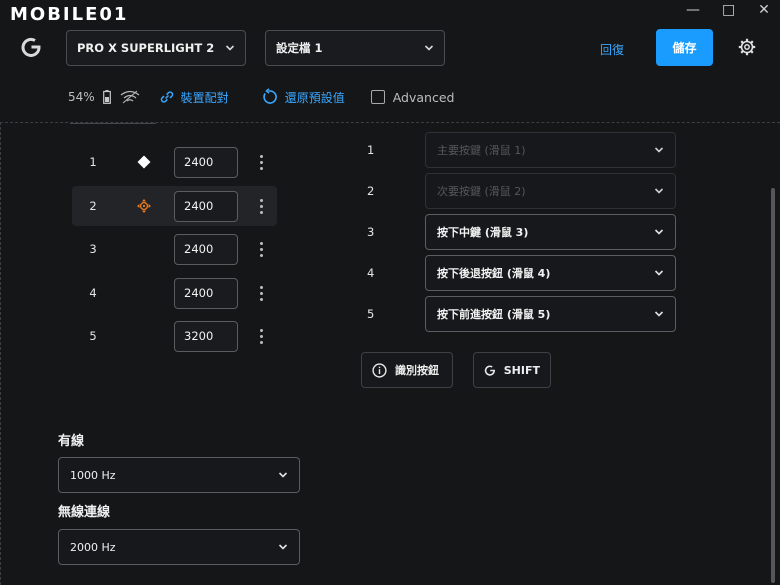 The height and width of the screenshot is (585, 780). What do you see at coordinates (0, 353) in the screenshot?
I see `panel-divider` at bounding box center [0, 353].